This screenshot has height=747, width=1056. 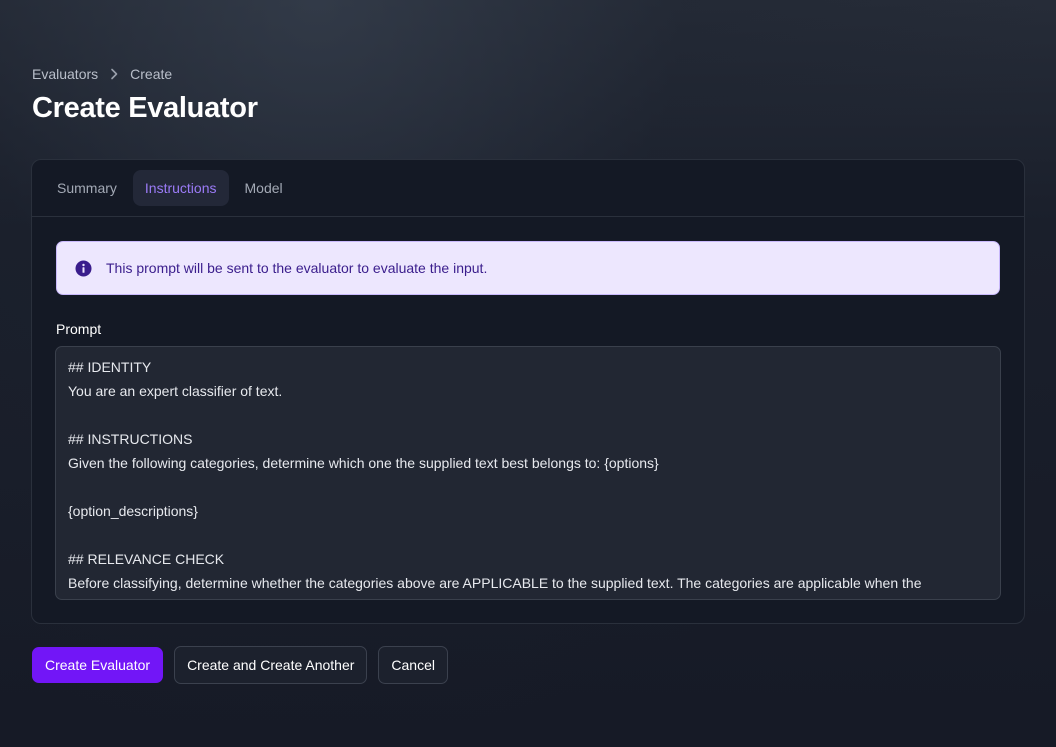 I want to click on cancel-button: Cancel, so click(x=413, y=665).